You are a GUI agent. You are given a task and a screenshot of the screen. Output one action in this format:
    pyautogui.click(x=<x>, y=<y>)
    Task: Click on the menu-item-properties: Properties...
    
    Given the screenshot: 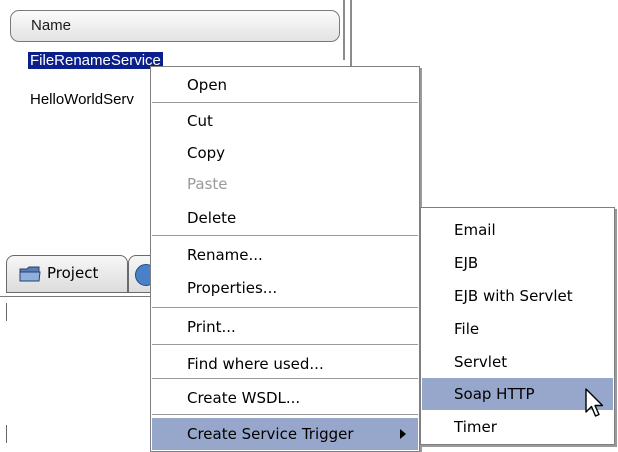 What is the action you would take?
    pyautogui.click(x=285, y=288)
    